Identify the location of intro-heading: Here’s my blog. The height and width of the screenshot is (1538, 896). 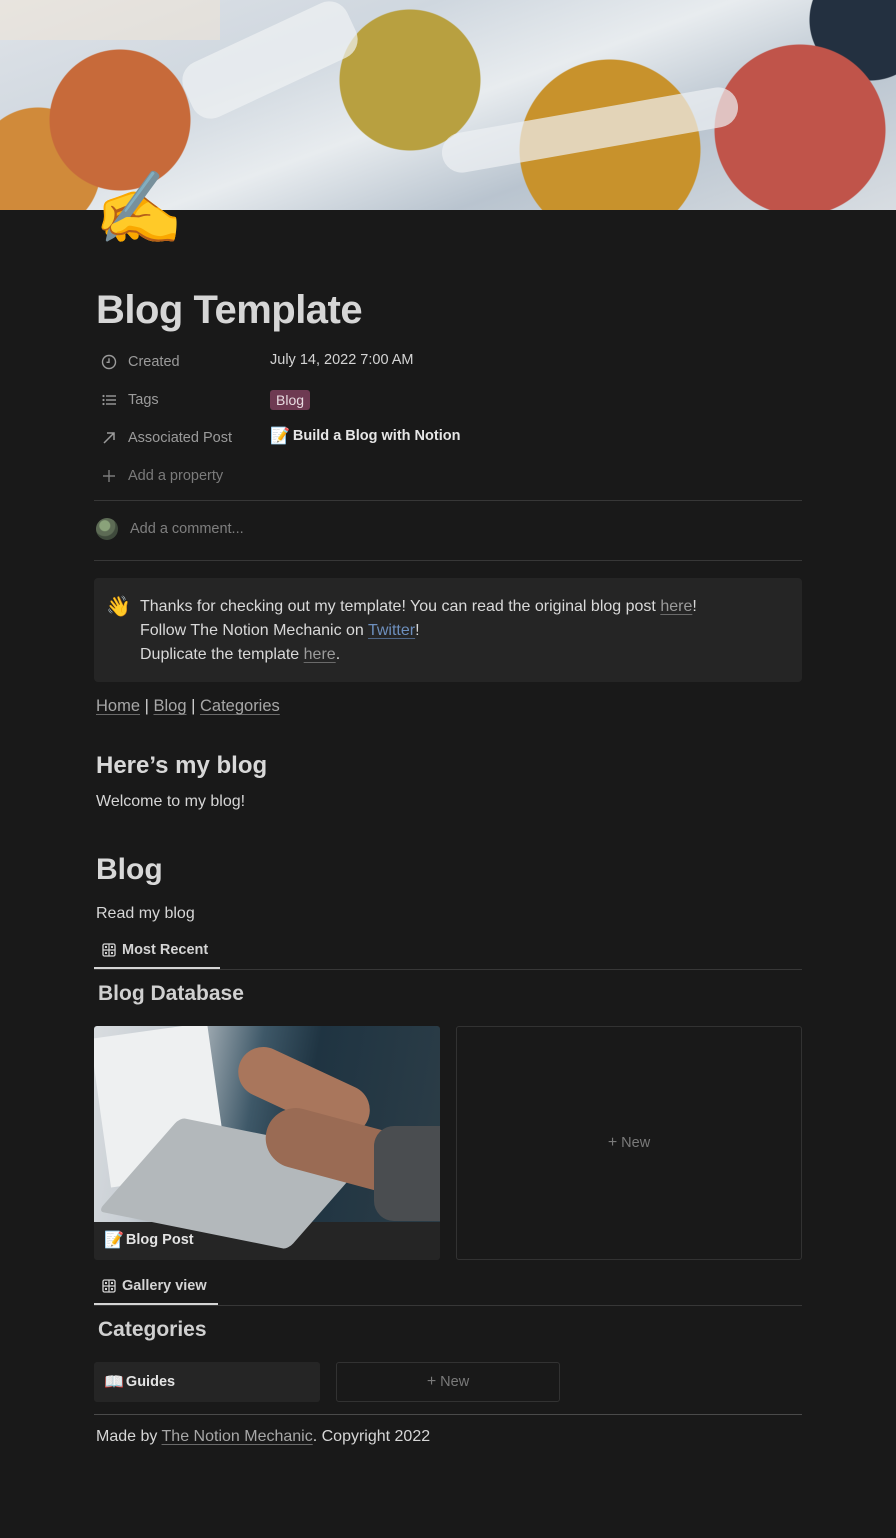
(182, 765).